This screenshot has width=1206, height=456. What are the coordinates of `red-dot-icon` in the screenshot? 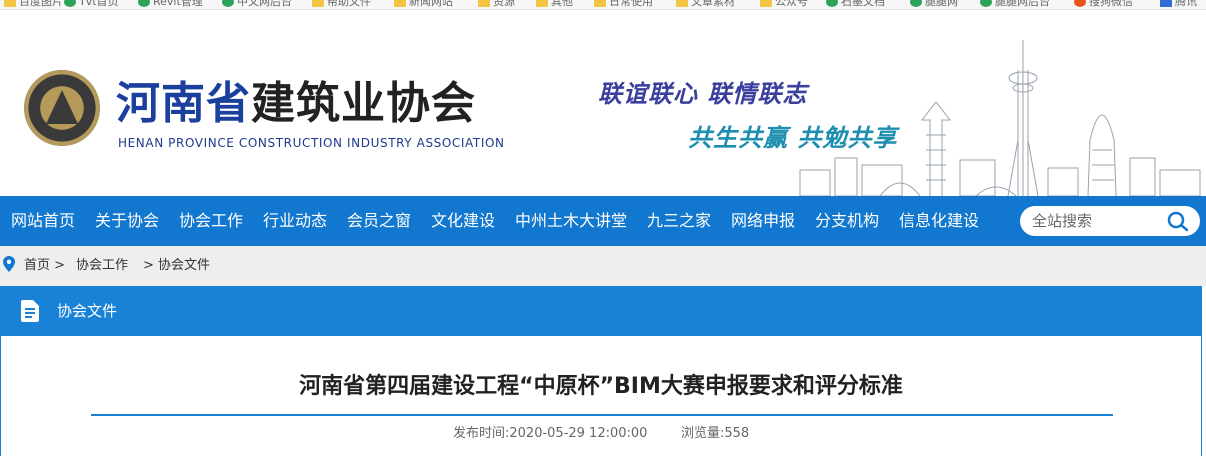 It's located at (1080, 3).